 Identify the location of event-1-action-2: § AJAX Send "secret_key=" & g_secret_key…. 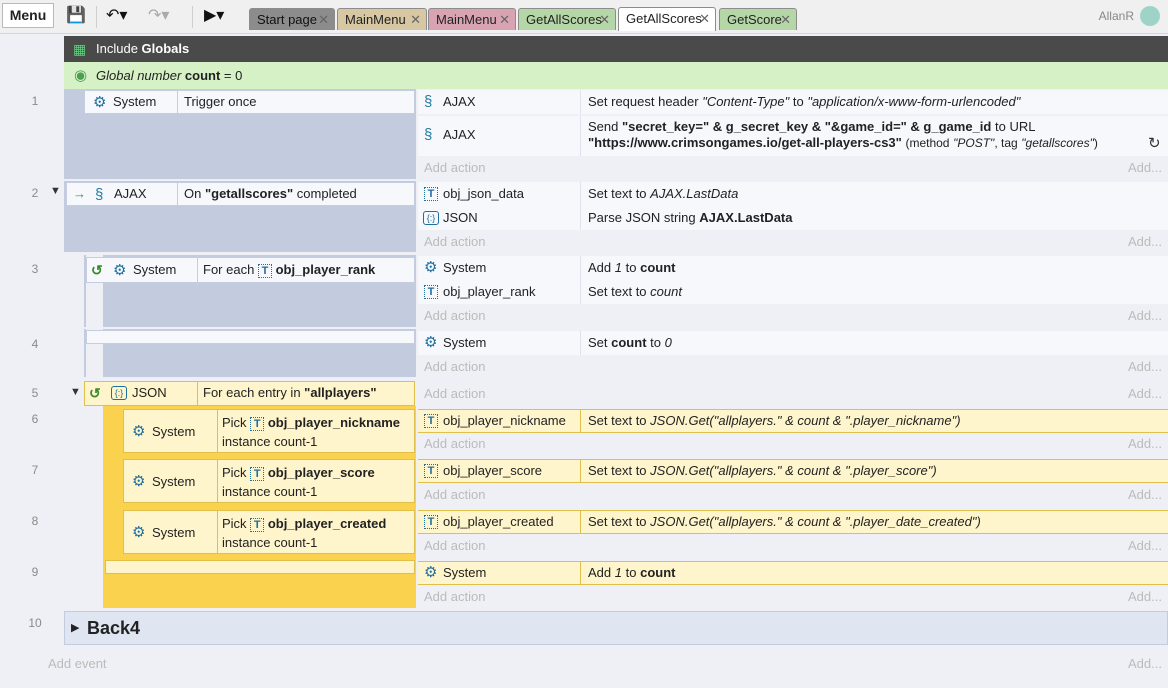
(793, 136).